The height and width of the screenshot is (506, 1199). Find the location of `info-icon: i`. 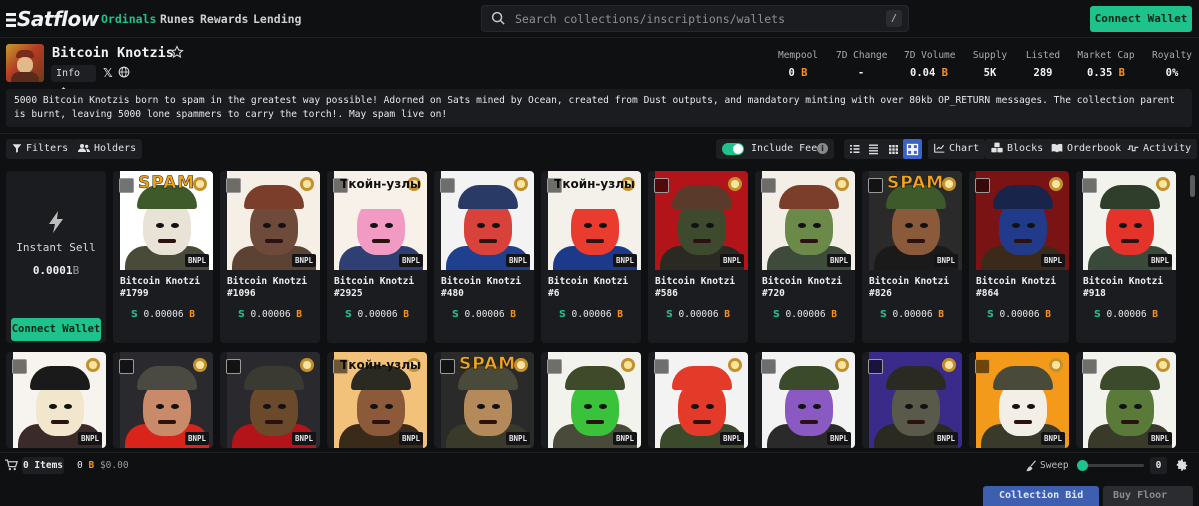

info-icon: i is located at coordinates (822, 148).